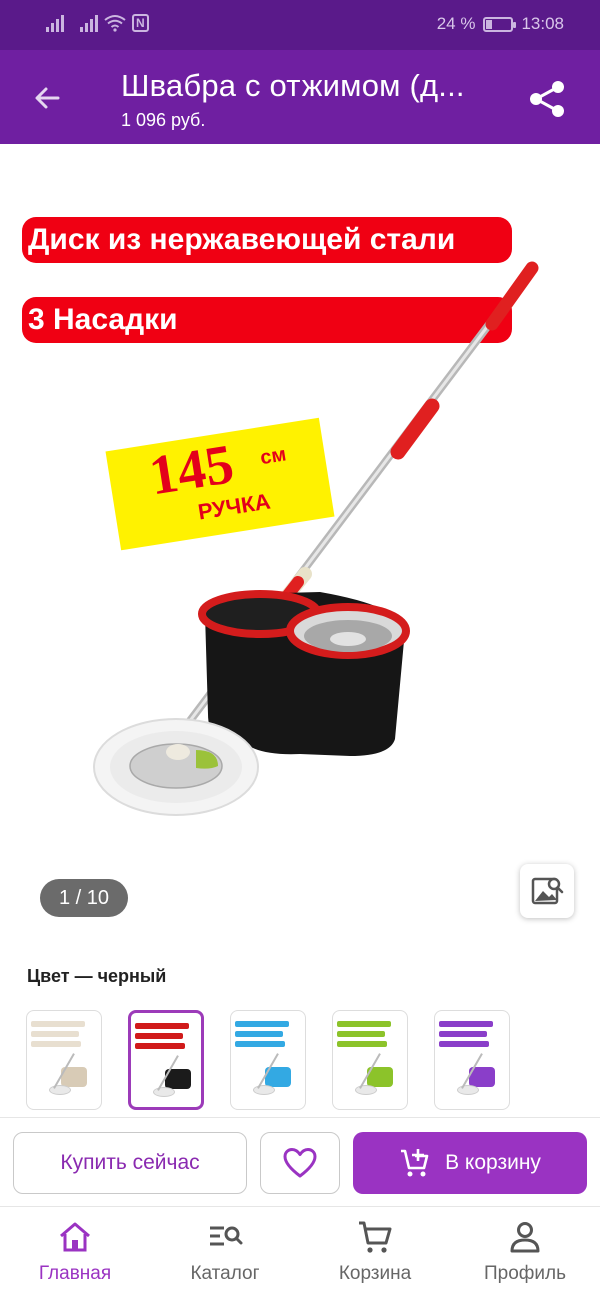 This screenshot has height=1299, width=600. Describe the element at coordinates (163, 120) in the screenshot. I see `product-price: 1 096 руб.` at that location.